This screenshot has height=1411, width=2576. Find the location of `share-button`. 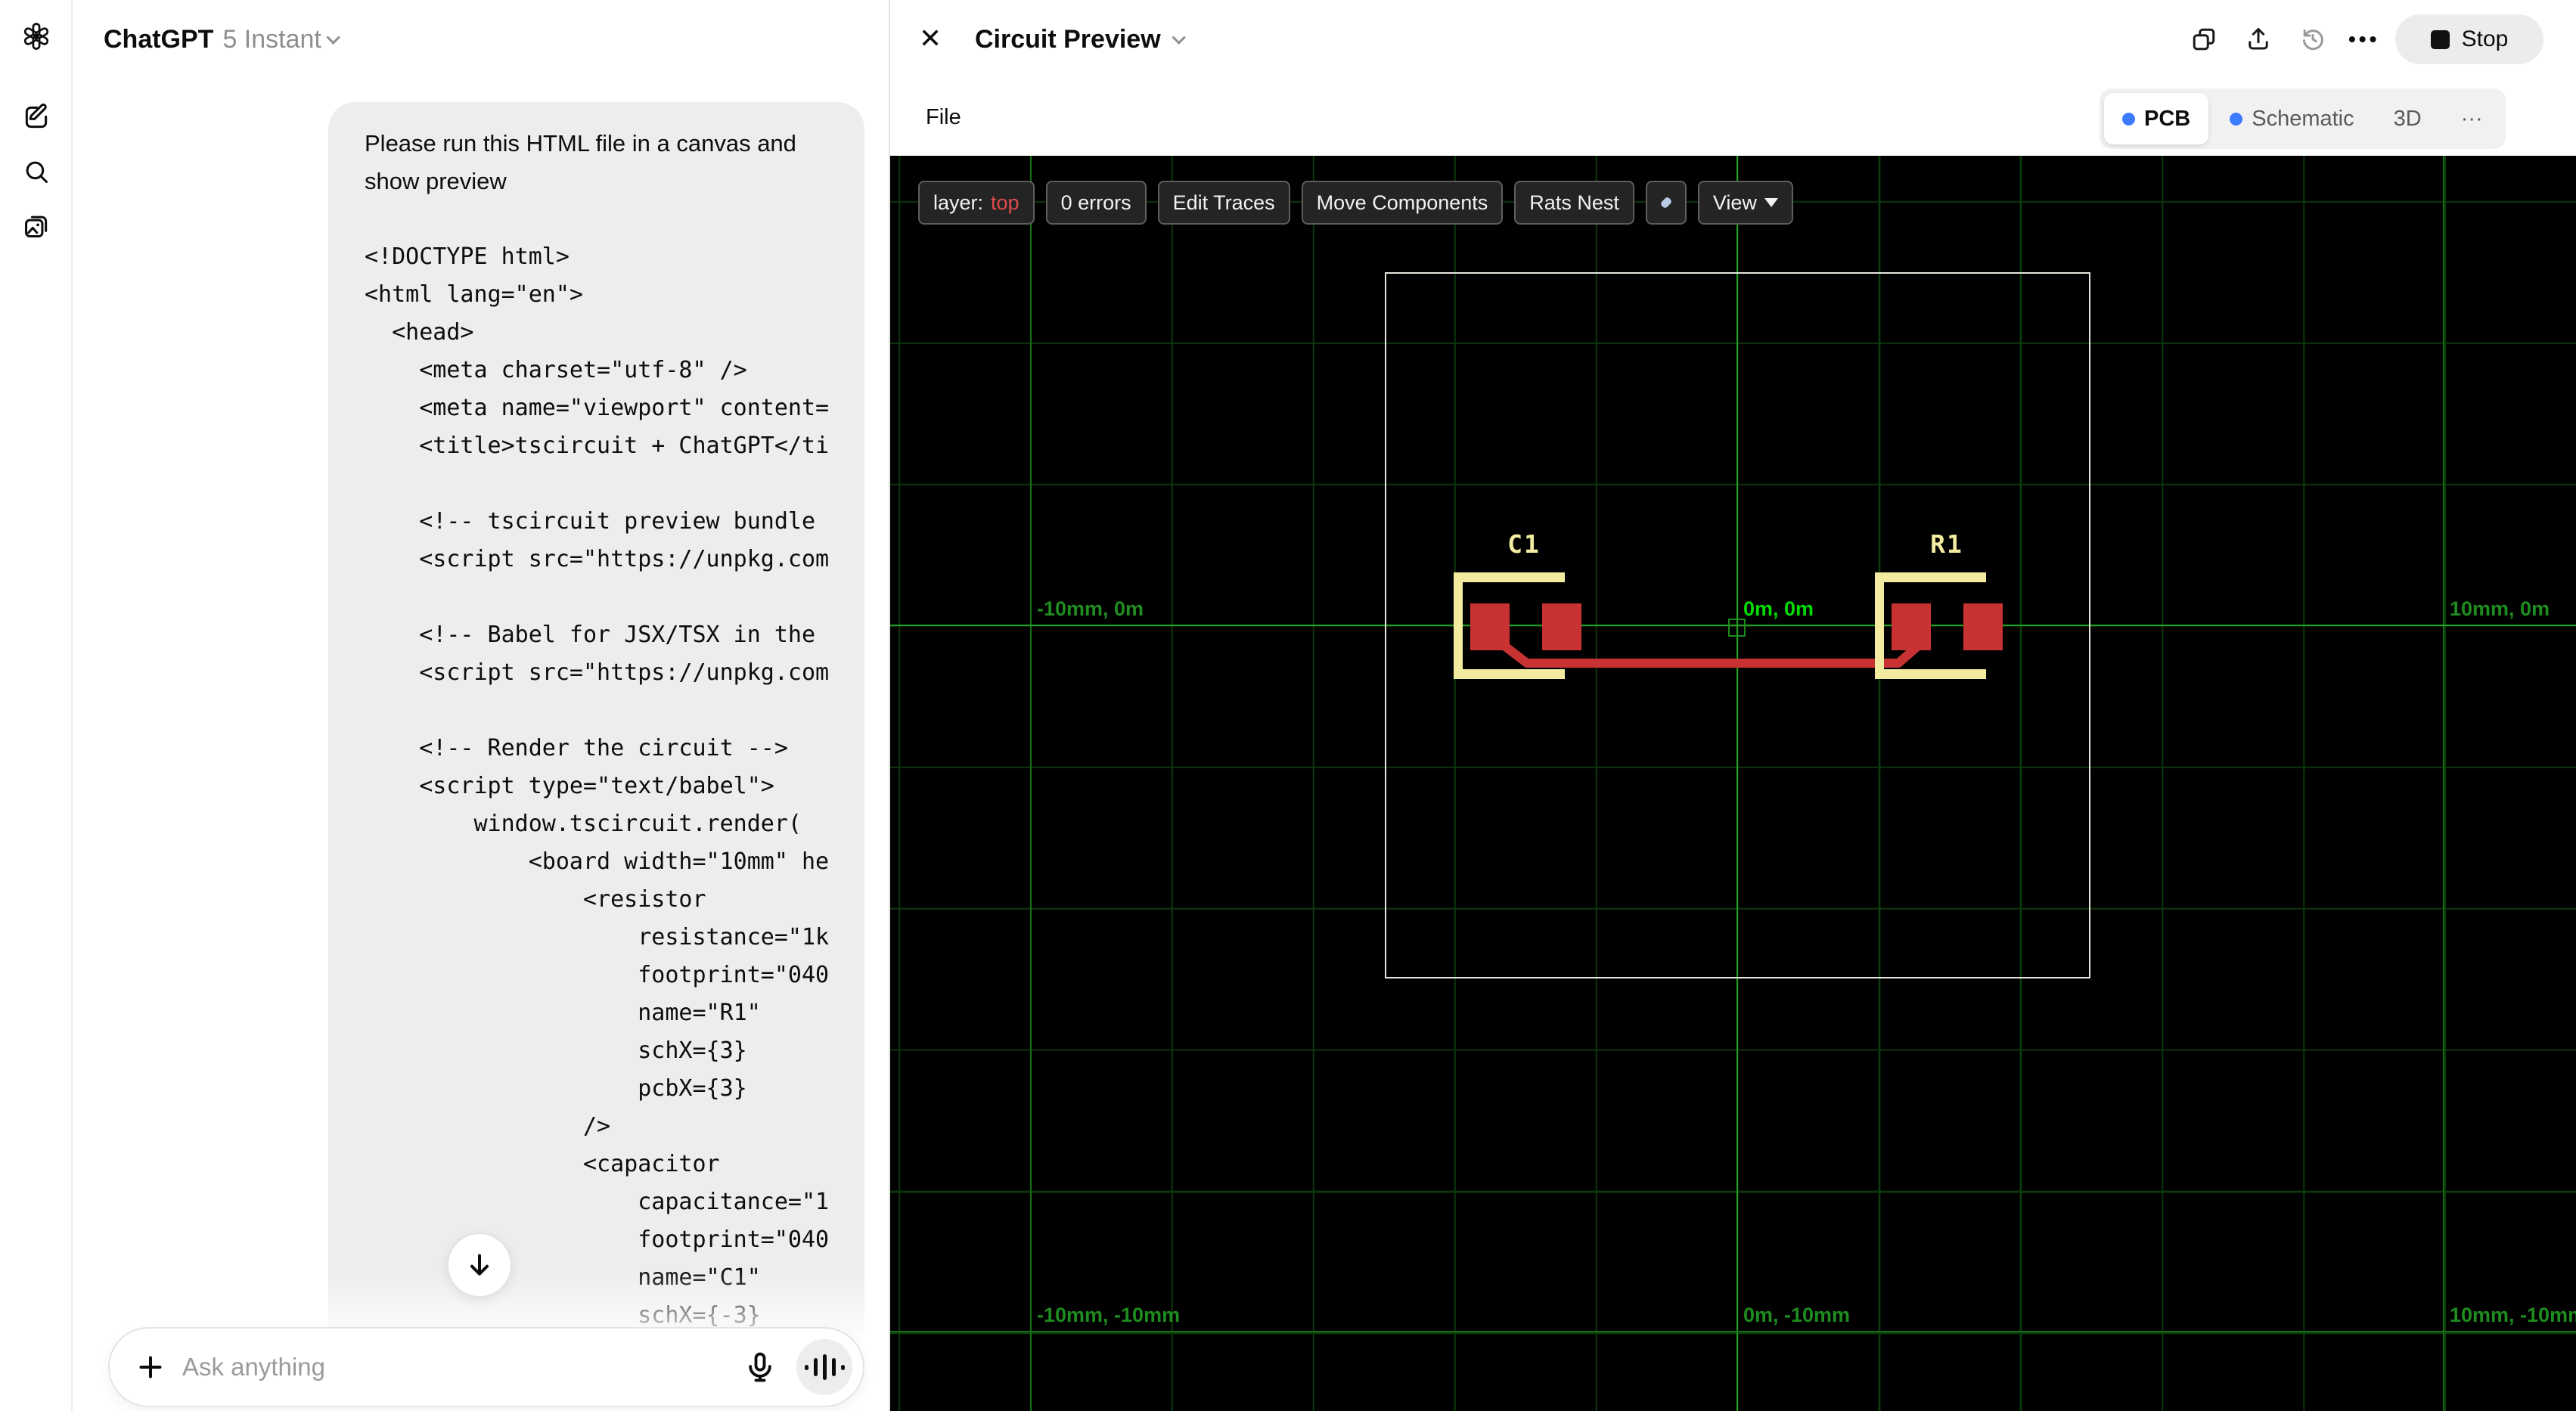

share-button is located at coordinates (2258, 39).